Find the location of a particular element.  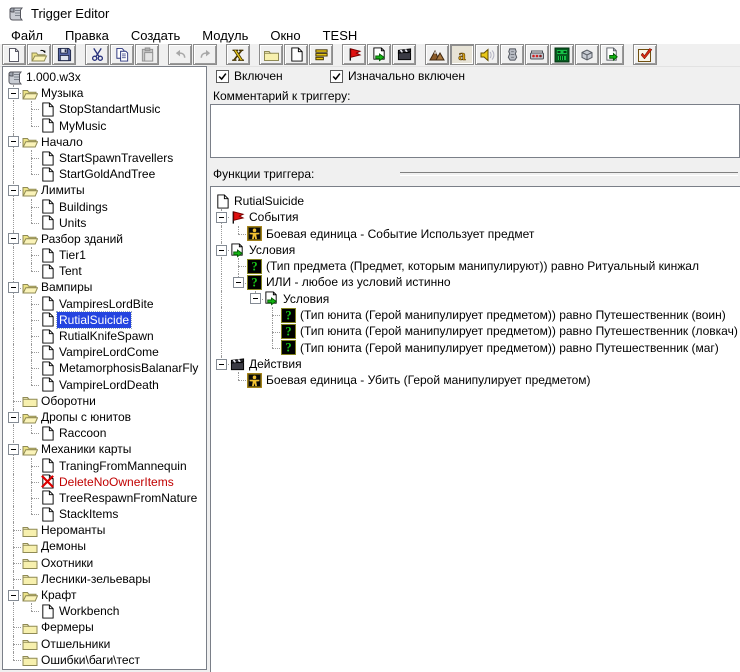

map-tree-row: StartGoldAndTree is located at coordinates (104, 174).